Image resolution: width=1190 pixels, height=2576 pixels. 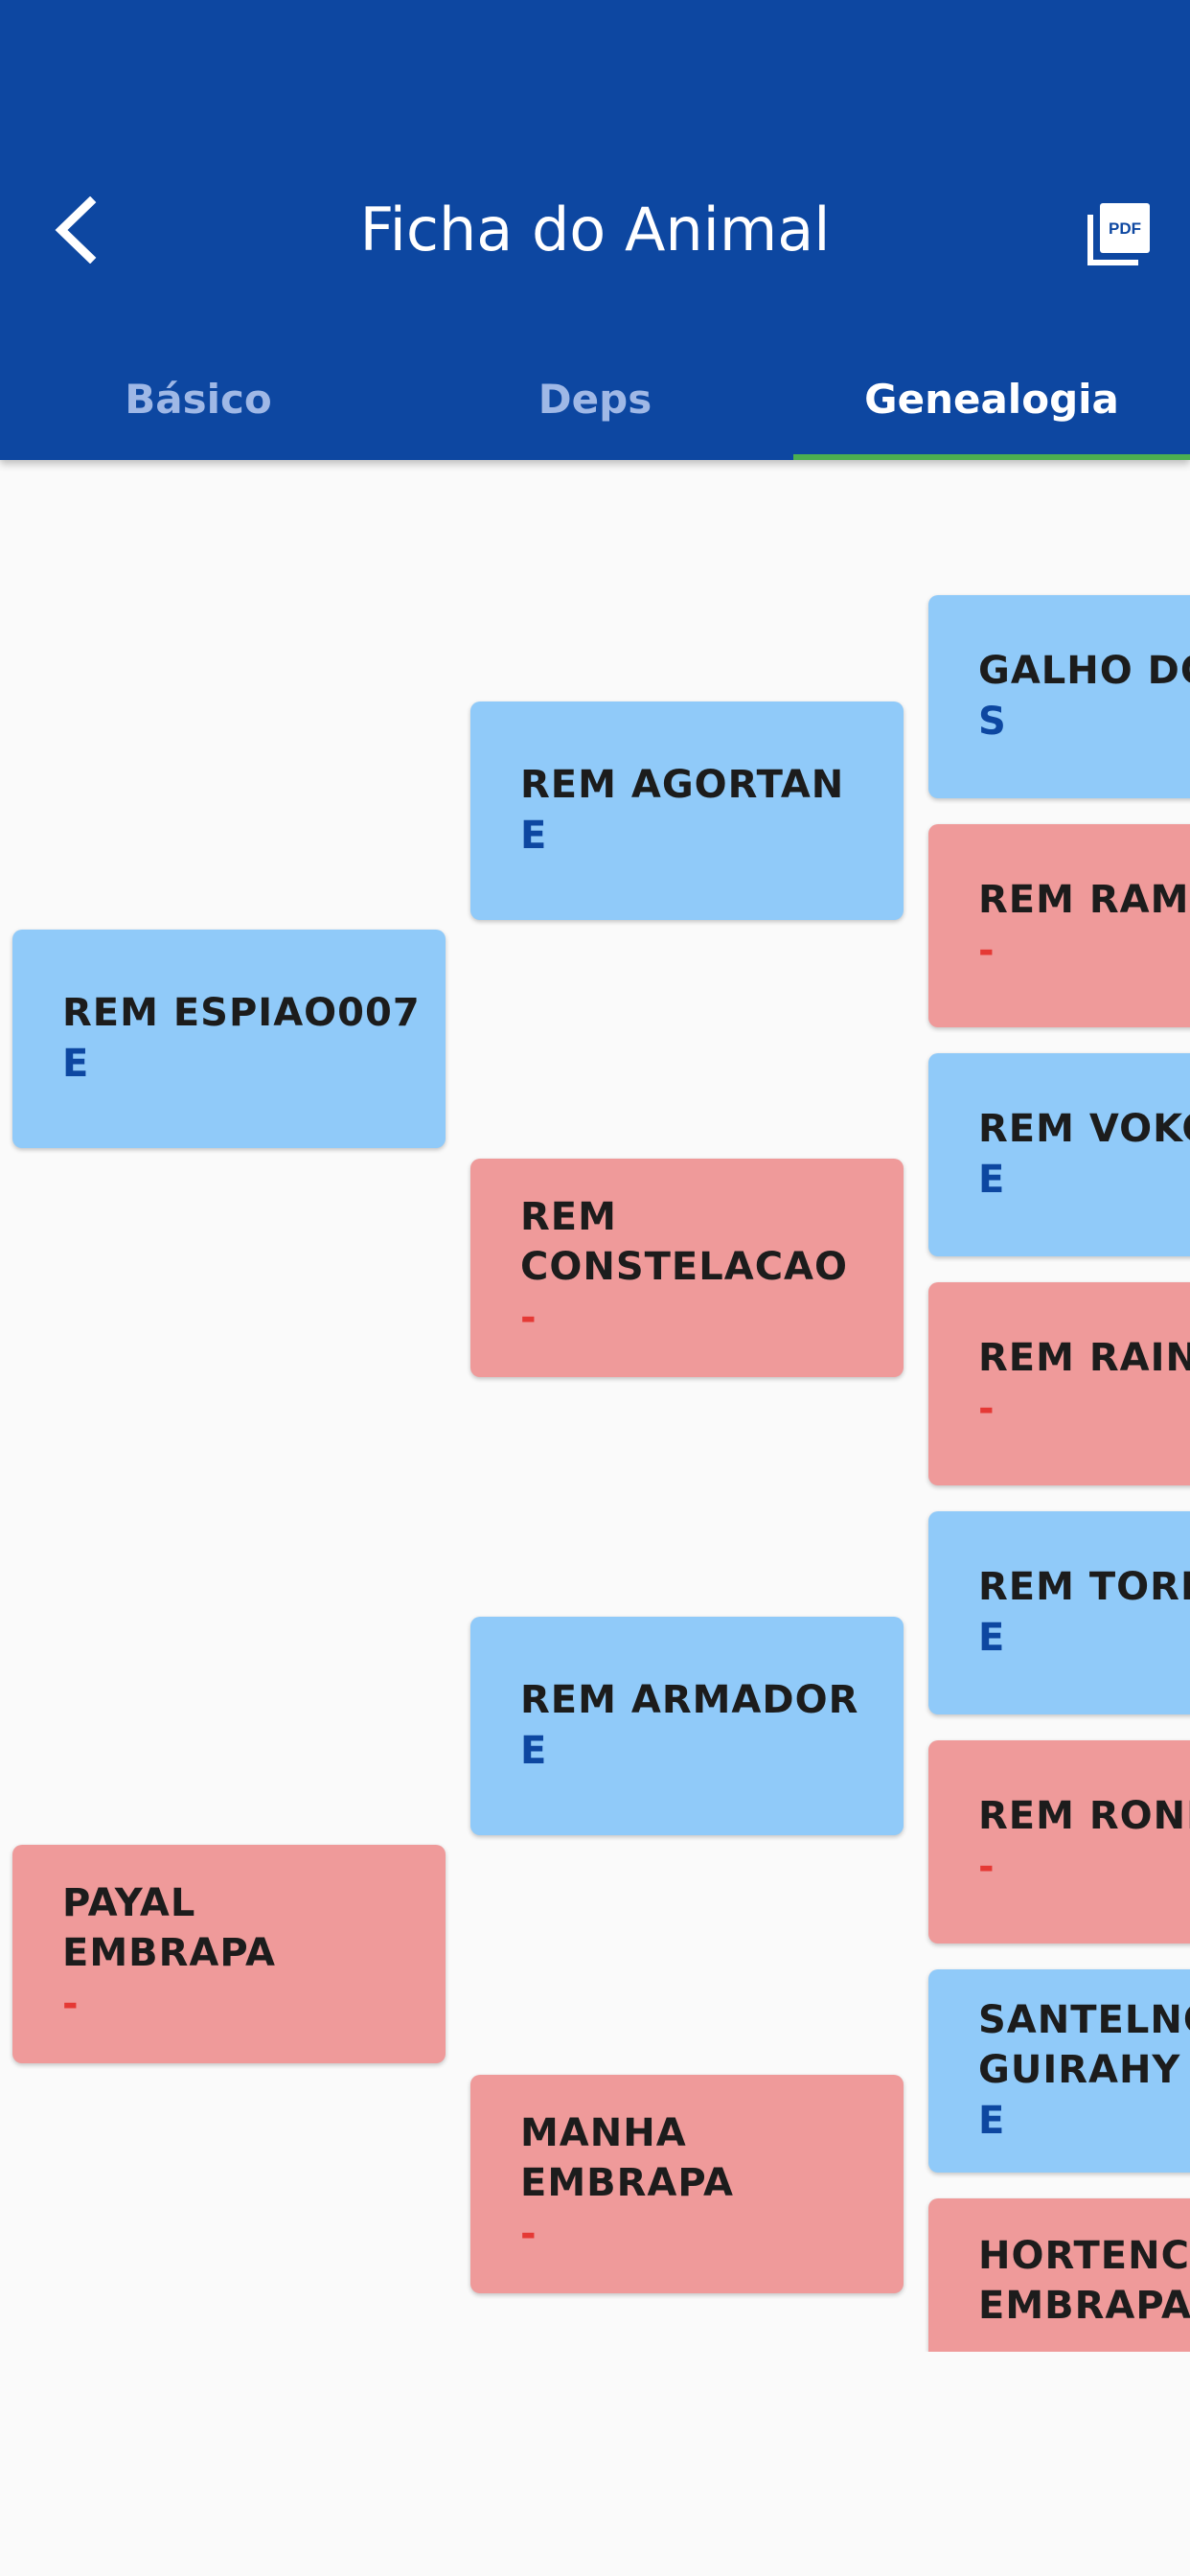 What do you see at coordinates (242, 1013) in the screenshot?
I see `animal-name: REM ESPIAO007` at bounding box center [242, 1013].